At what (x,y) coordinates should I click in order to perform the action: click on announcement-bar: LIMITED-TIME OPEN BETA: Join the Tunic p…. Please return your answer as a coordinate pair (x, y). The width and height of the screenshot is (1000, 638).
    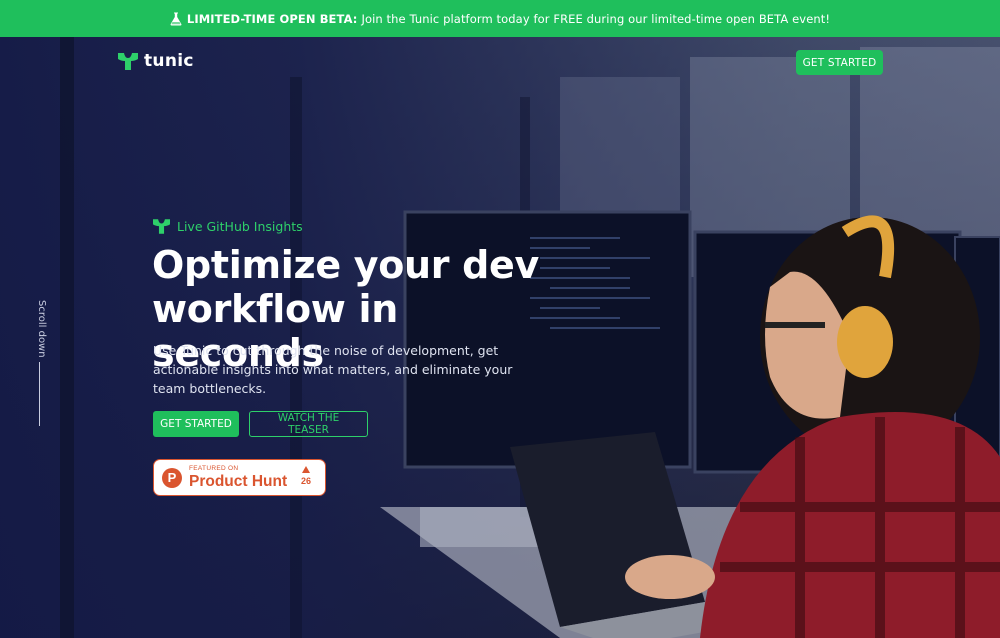
    Looking at the image, I should click on (500, 18).